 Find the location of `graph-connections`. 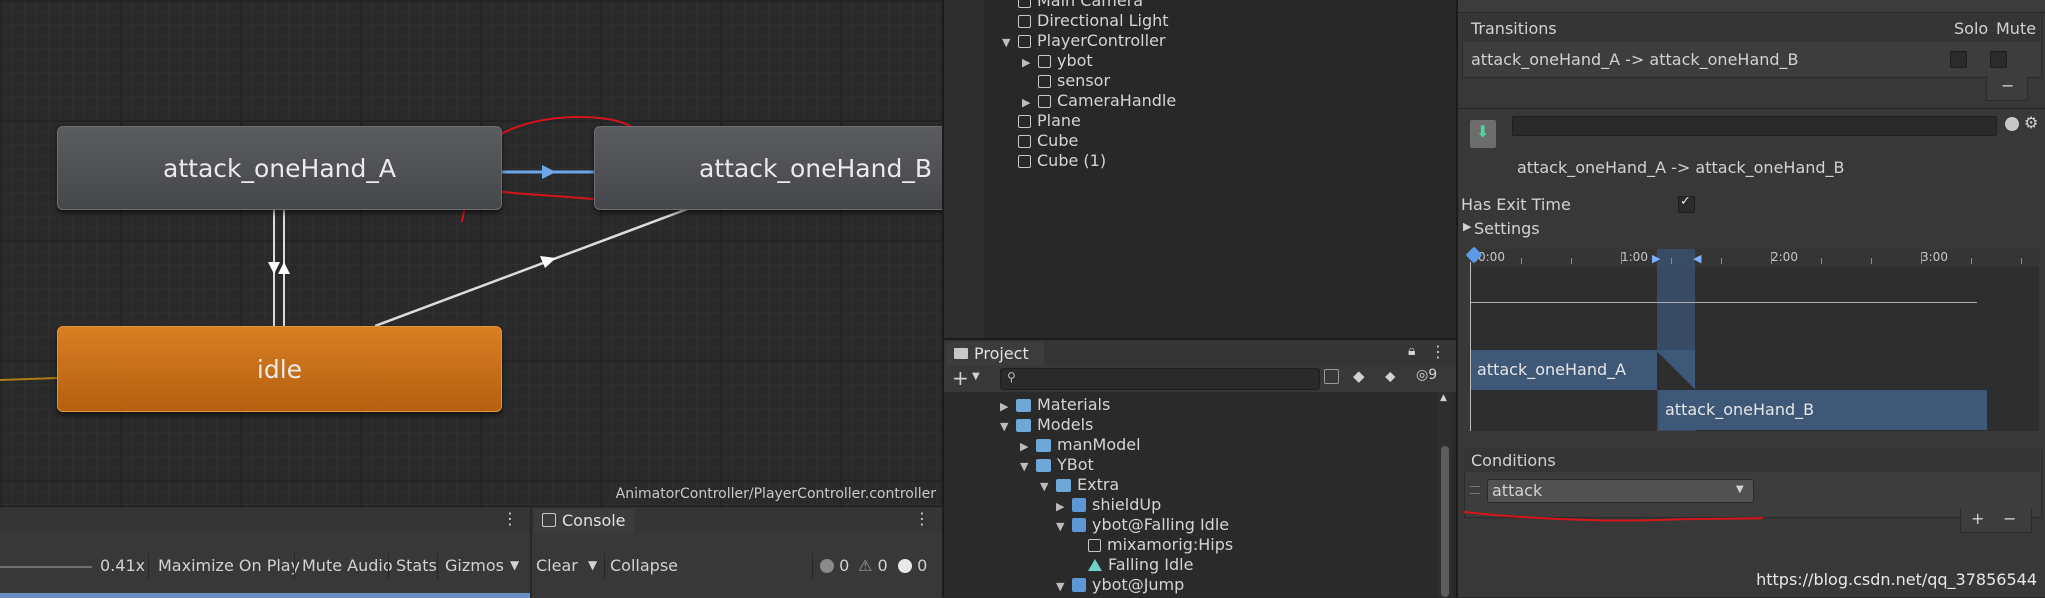

graph-connections is located at coordinates (345, 248).